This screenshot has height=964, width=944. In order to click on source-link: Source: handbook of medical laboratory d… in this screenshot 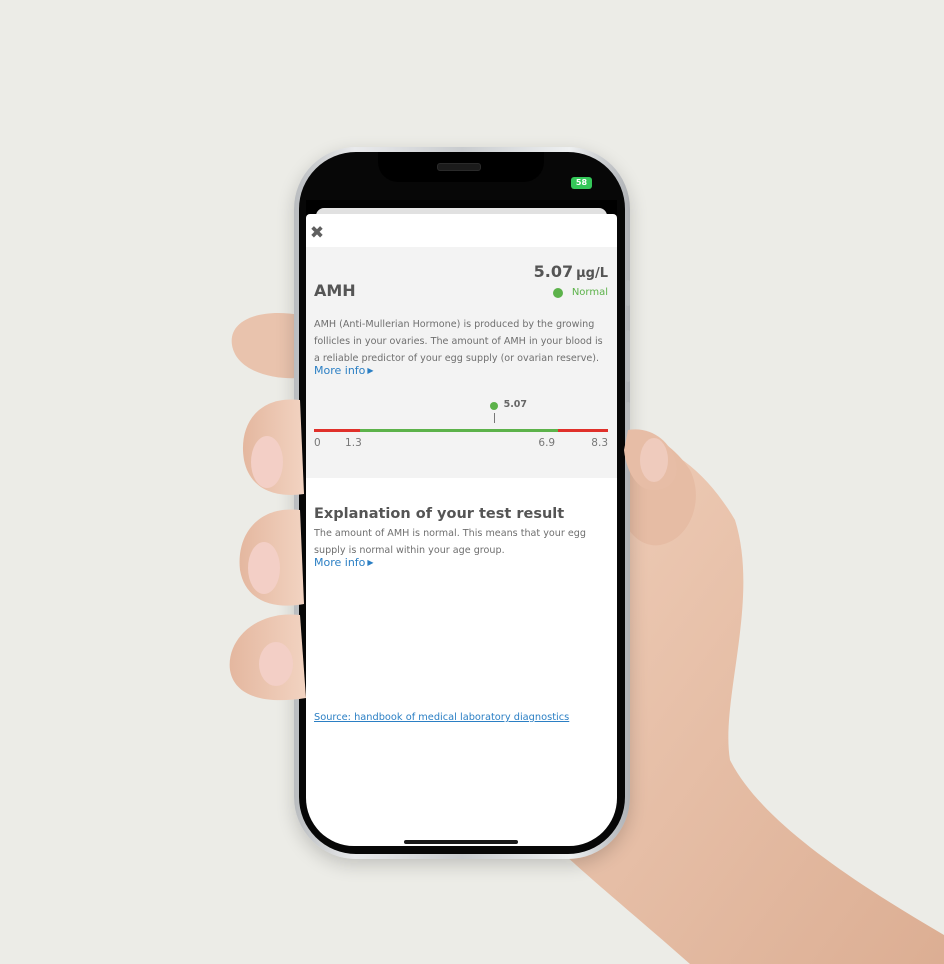, I will do `click(441, 717)`.